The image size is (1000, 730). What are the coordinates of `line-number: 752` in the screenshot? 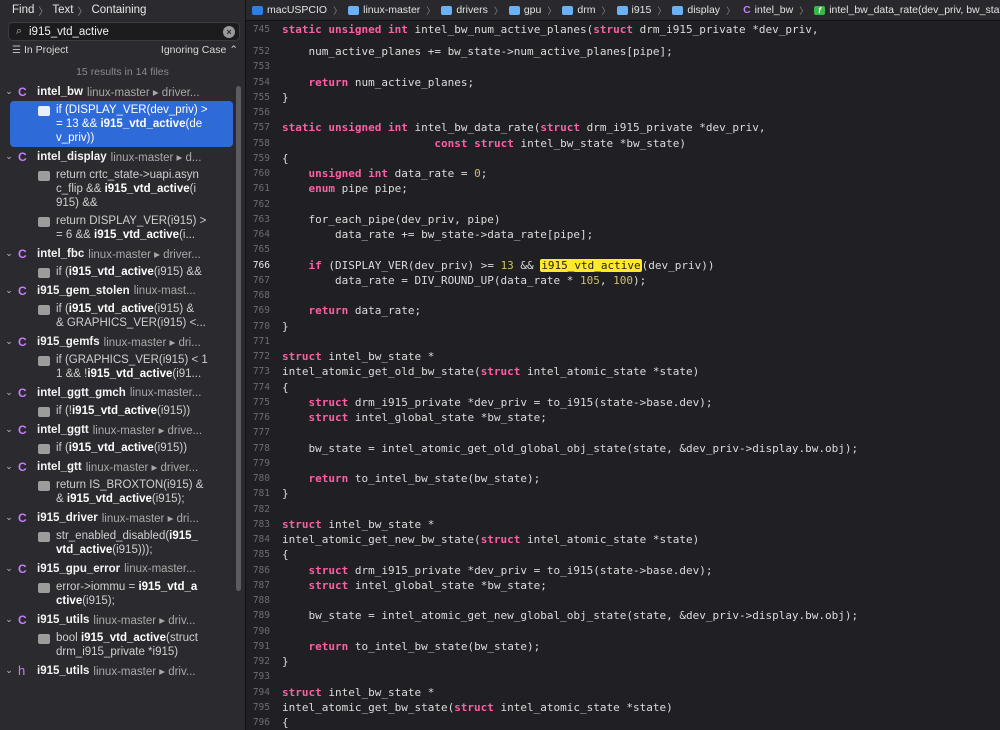 It's located at (261, 51).